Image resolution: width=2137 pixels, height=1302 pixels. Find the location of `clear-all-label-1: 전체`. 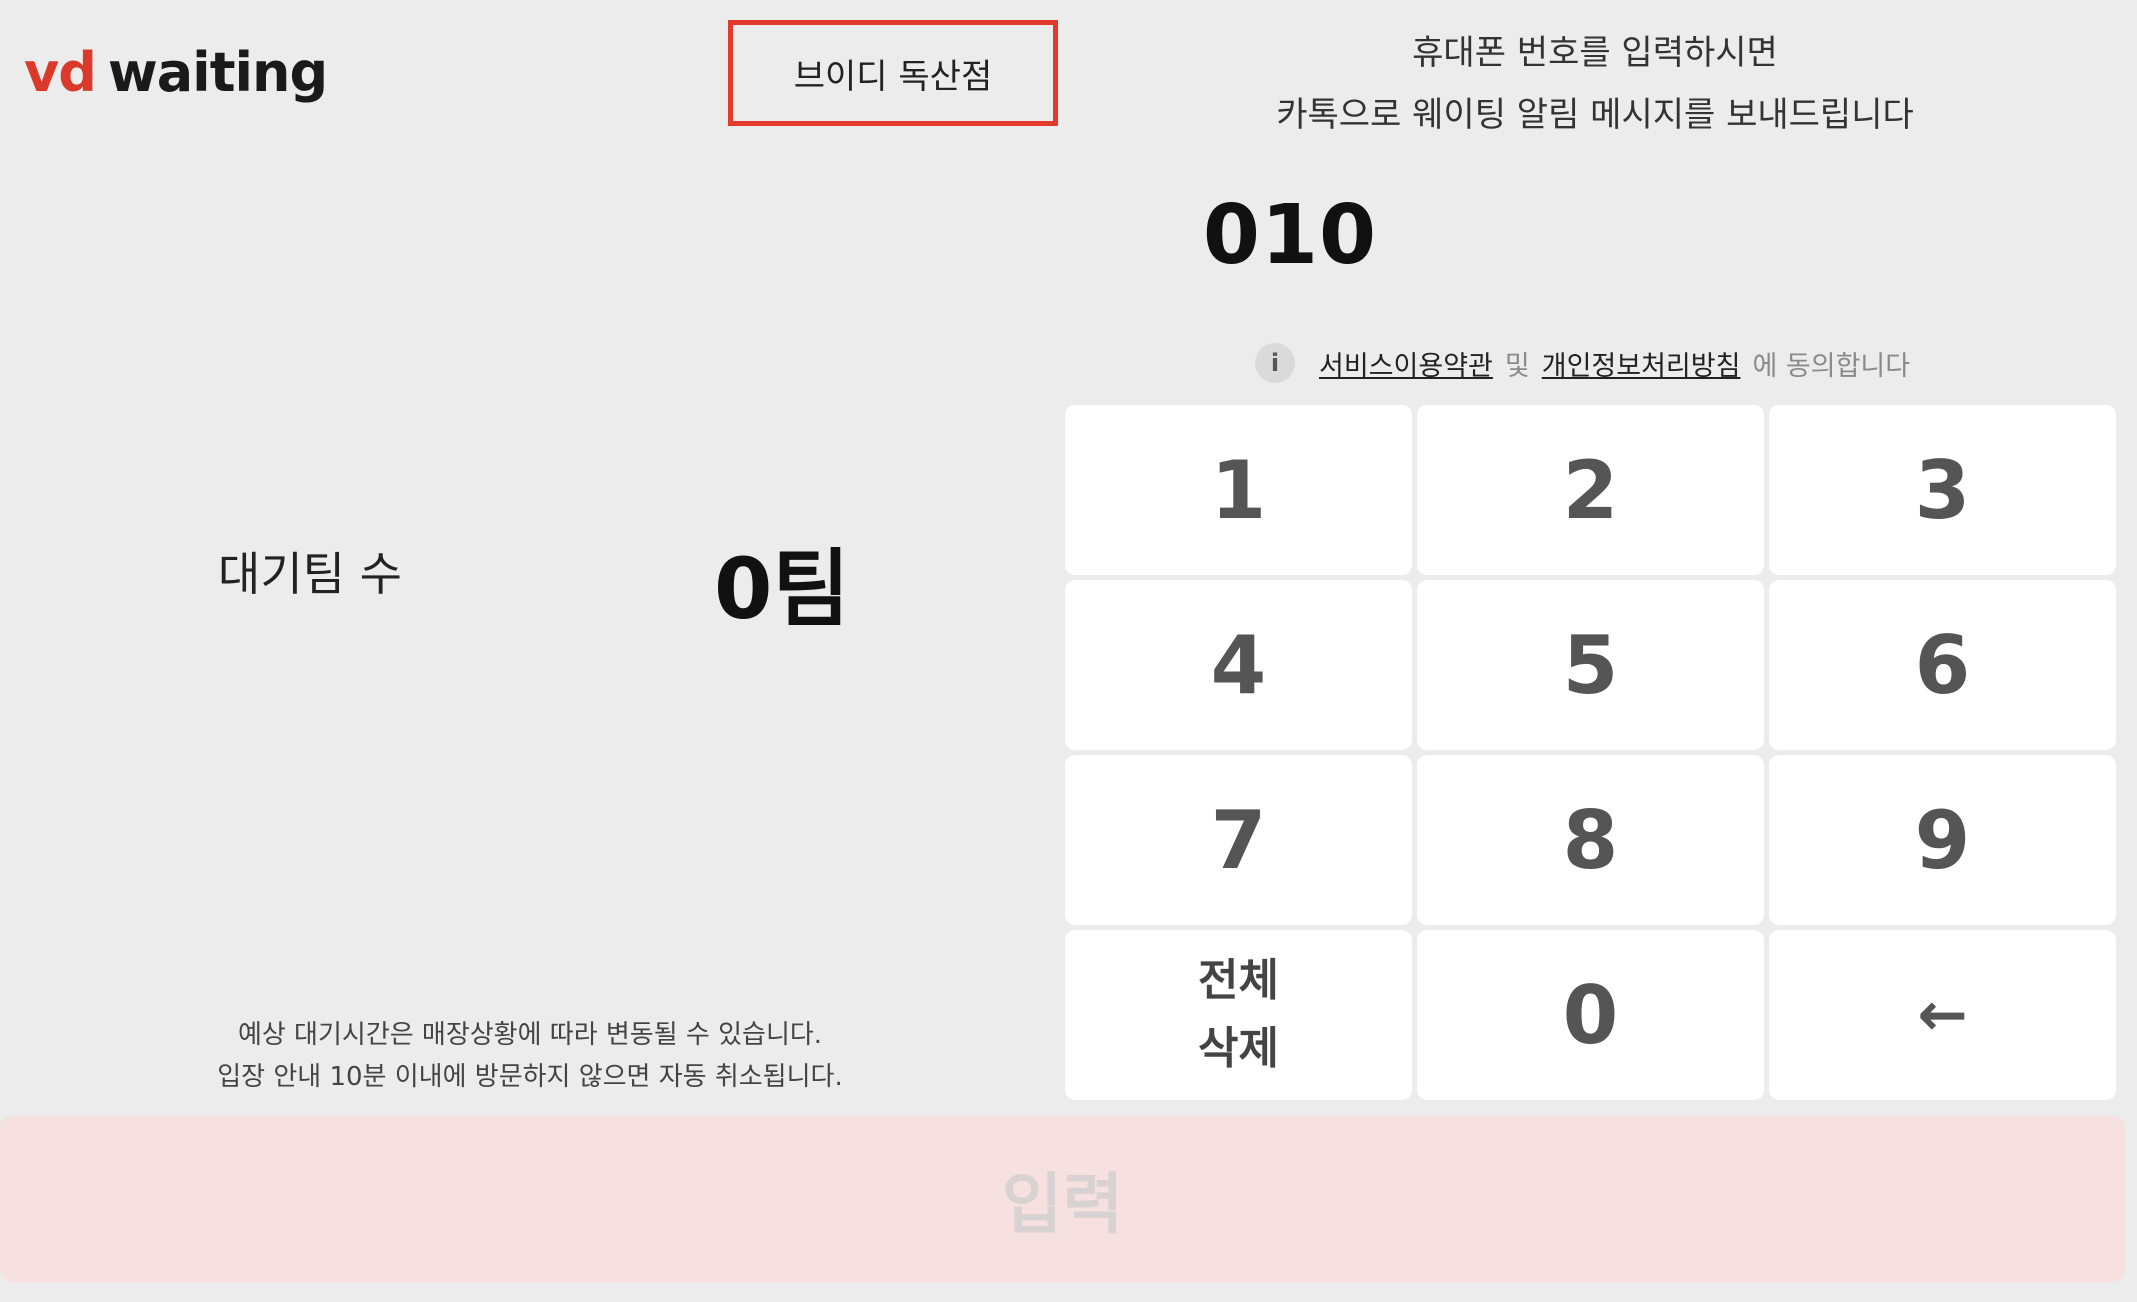

clear-all-label-1: 전체 is located at coordinates (1238, 980).